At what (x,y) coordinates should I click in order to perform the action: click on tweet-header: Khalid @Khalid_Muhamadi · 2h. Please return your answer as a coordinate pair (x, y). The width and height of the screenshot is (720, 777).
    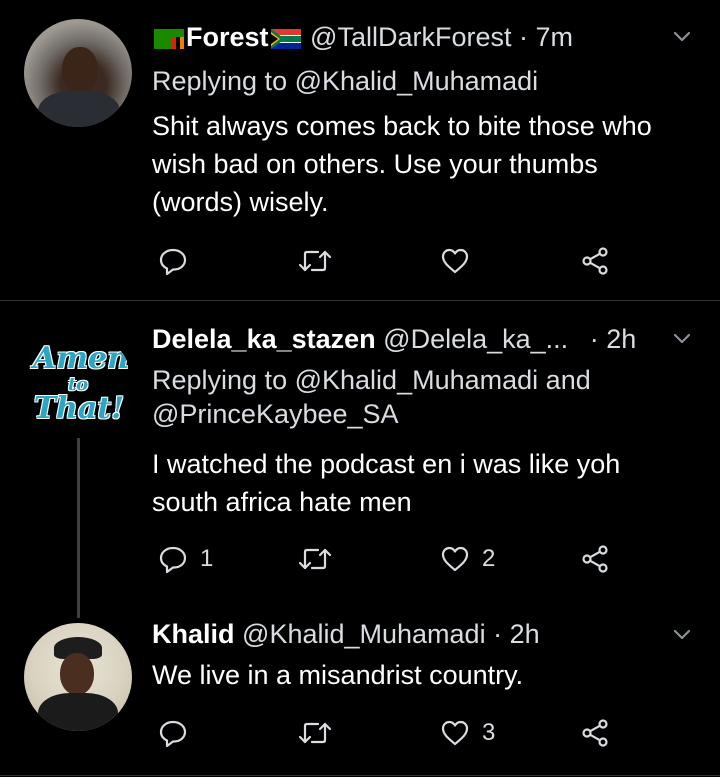
    Looking at the image, I should click on (346, 634).